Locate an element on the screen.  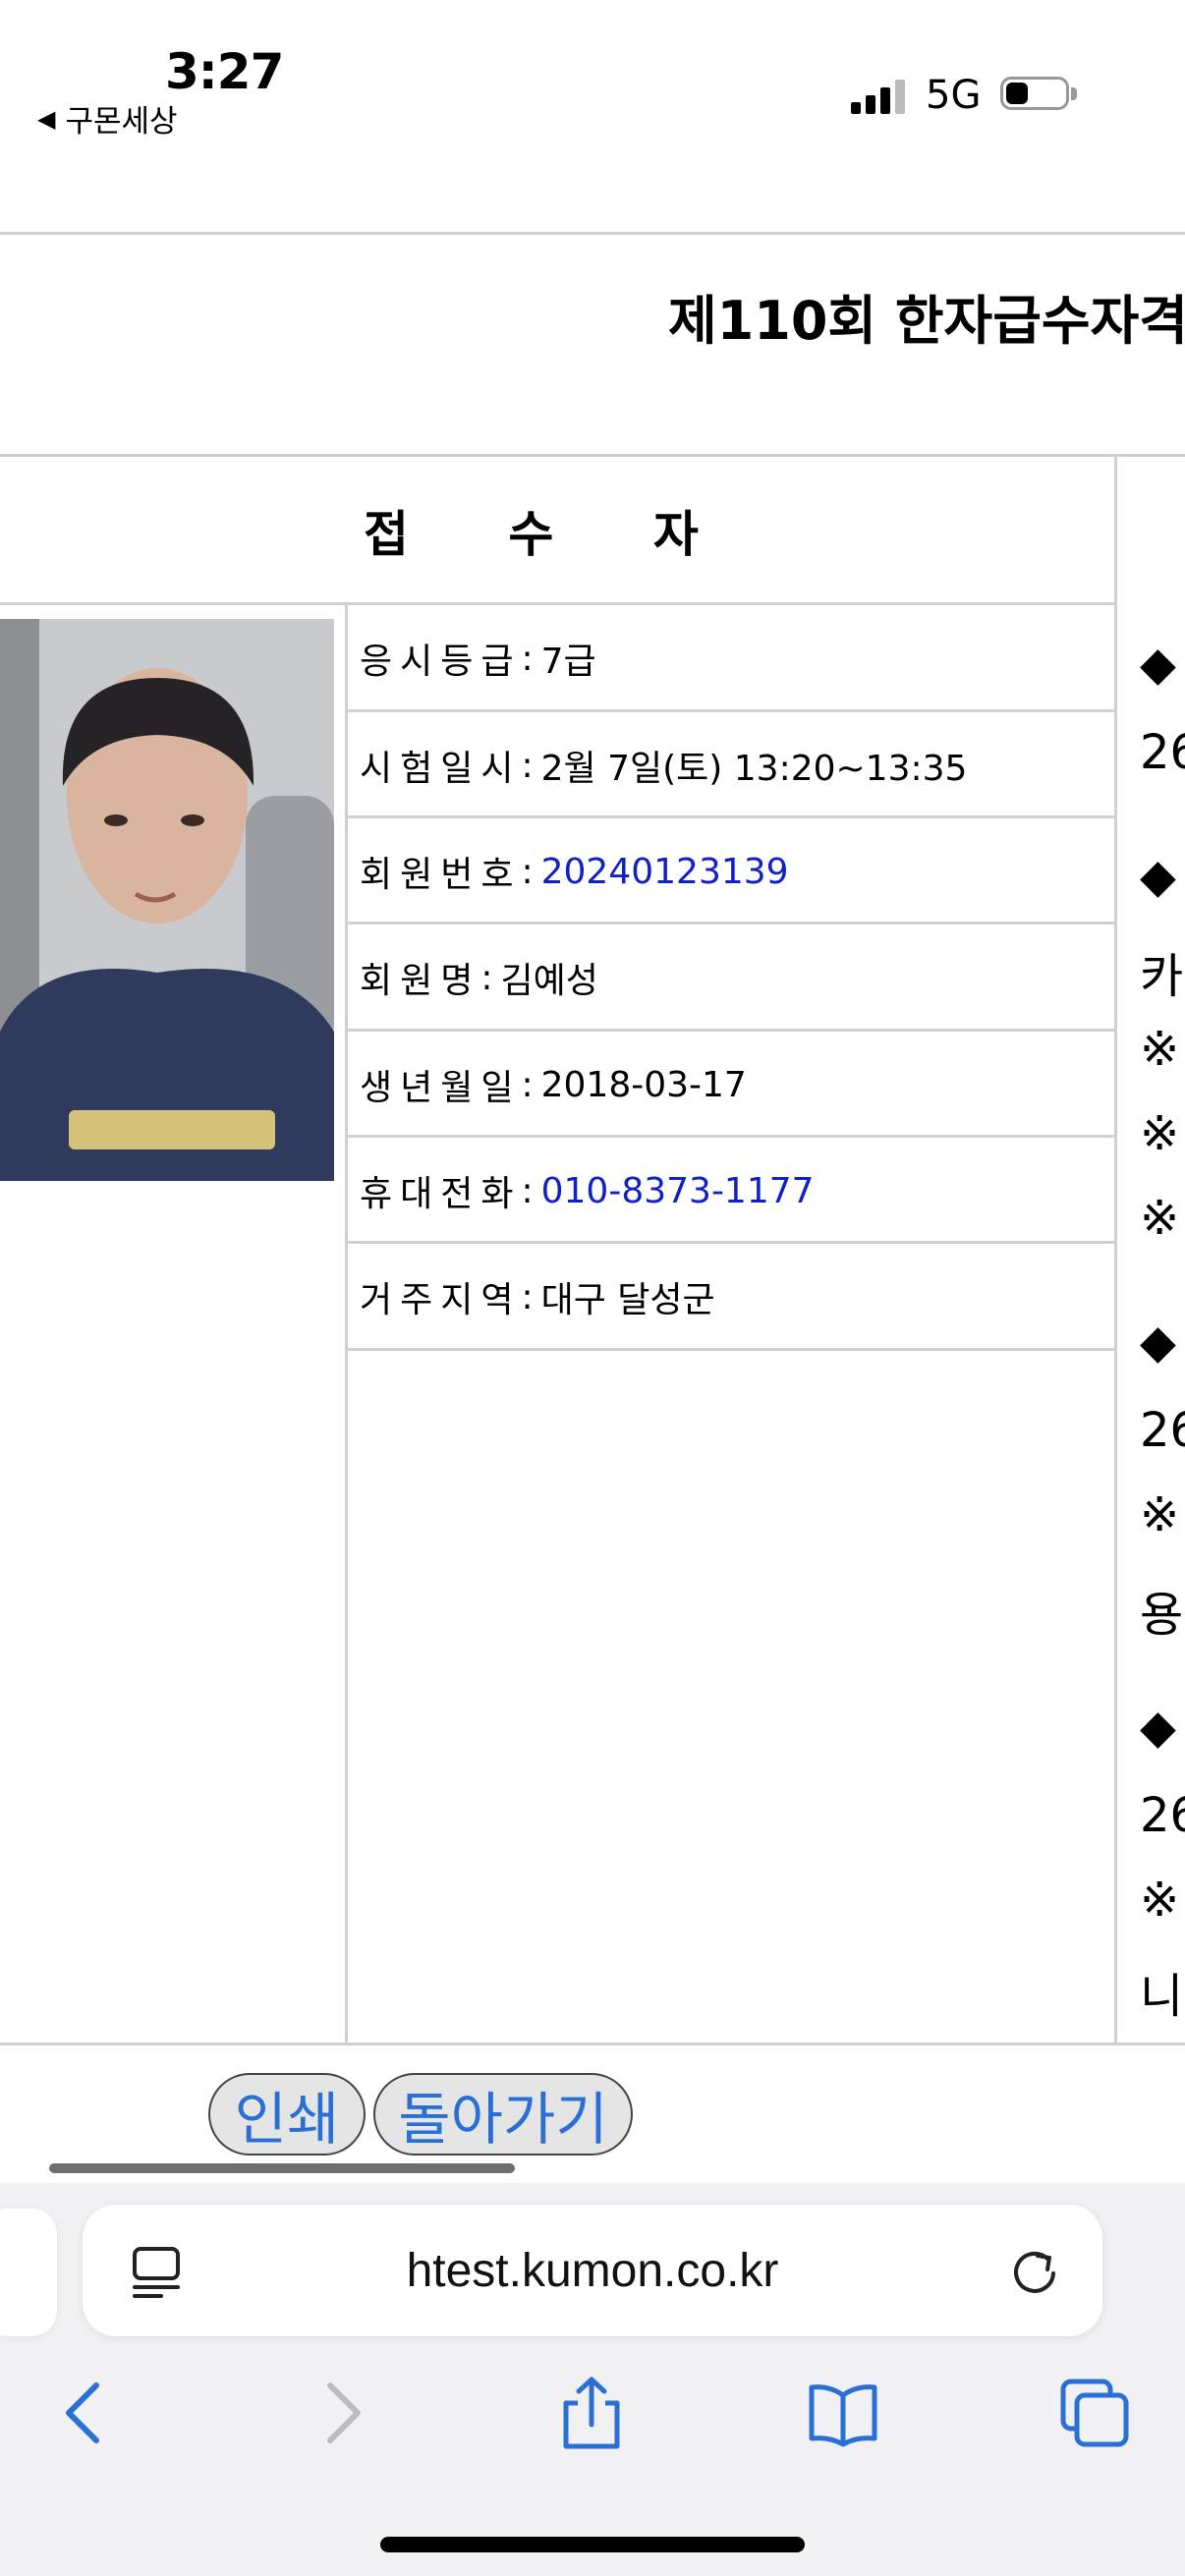
back-chevron-icon is located at coordinates (84, 2413).